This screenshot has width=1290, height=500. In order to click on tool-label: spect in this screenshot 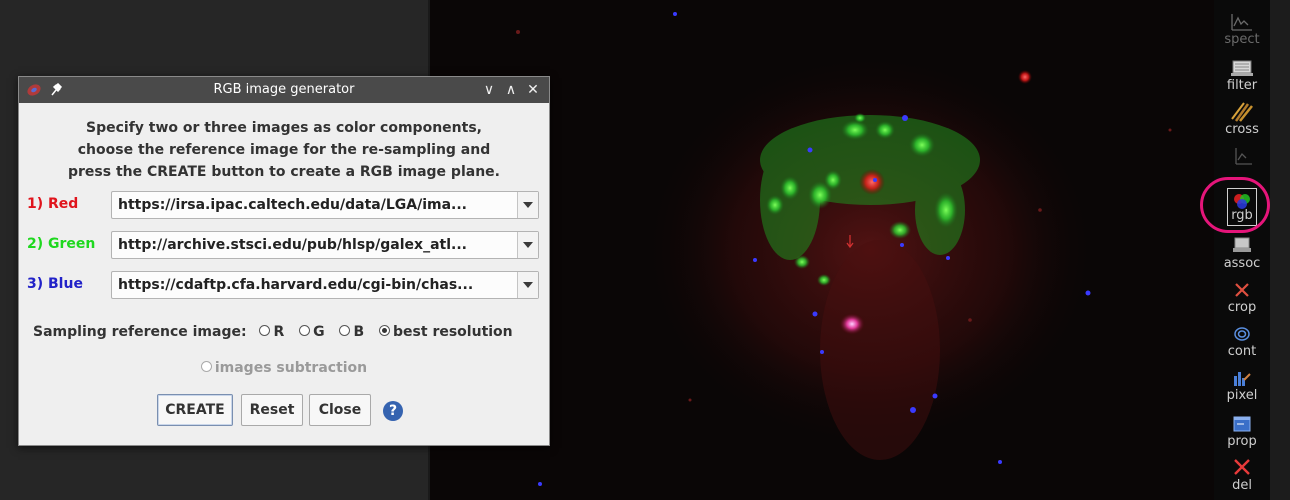, I will do `click(1242, 39)`.